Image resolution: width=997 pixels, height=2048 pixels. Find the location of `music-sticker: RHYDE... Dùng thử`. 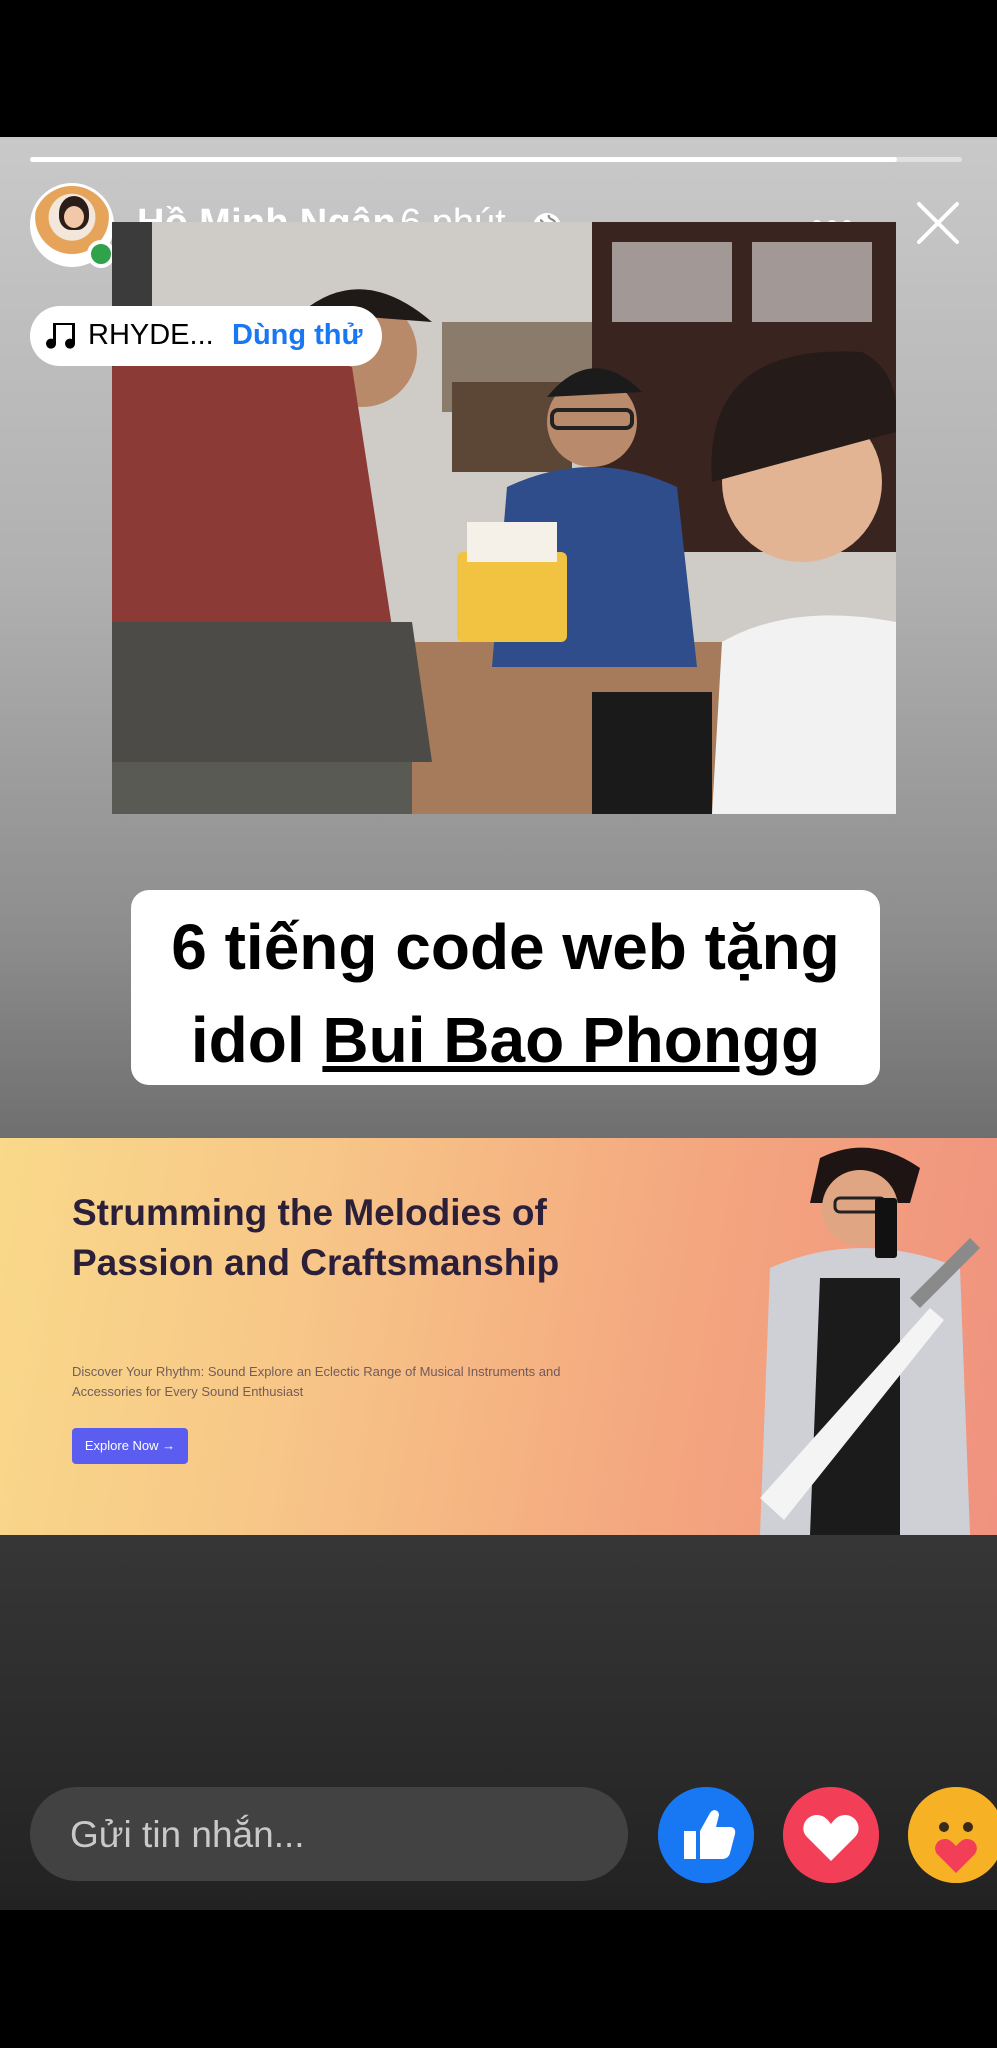

music-sticker: RHYDE... Dùng thử is located at coordinates (206, 336).